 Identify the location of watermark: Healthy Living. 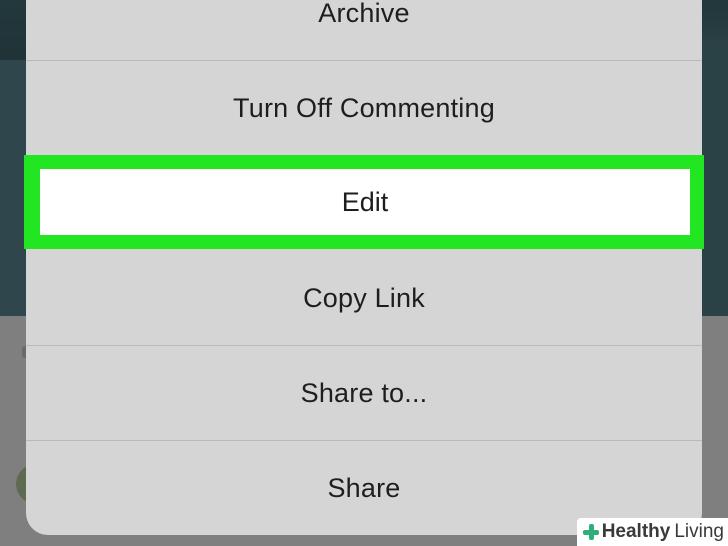
(652, 532).